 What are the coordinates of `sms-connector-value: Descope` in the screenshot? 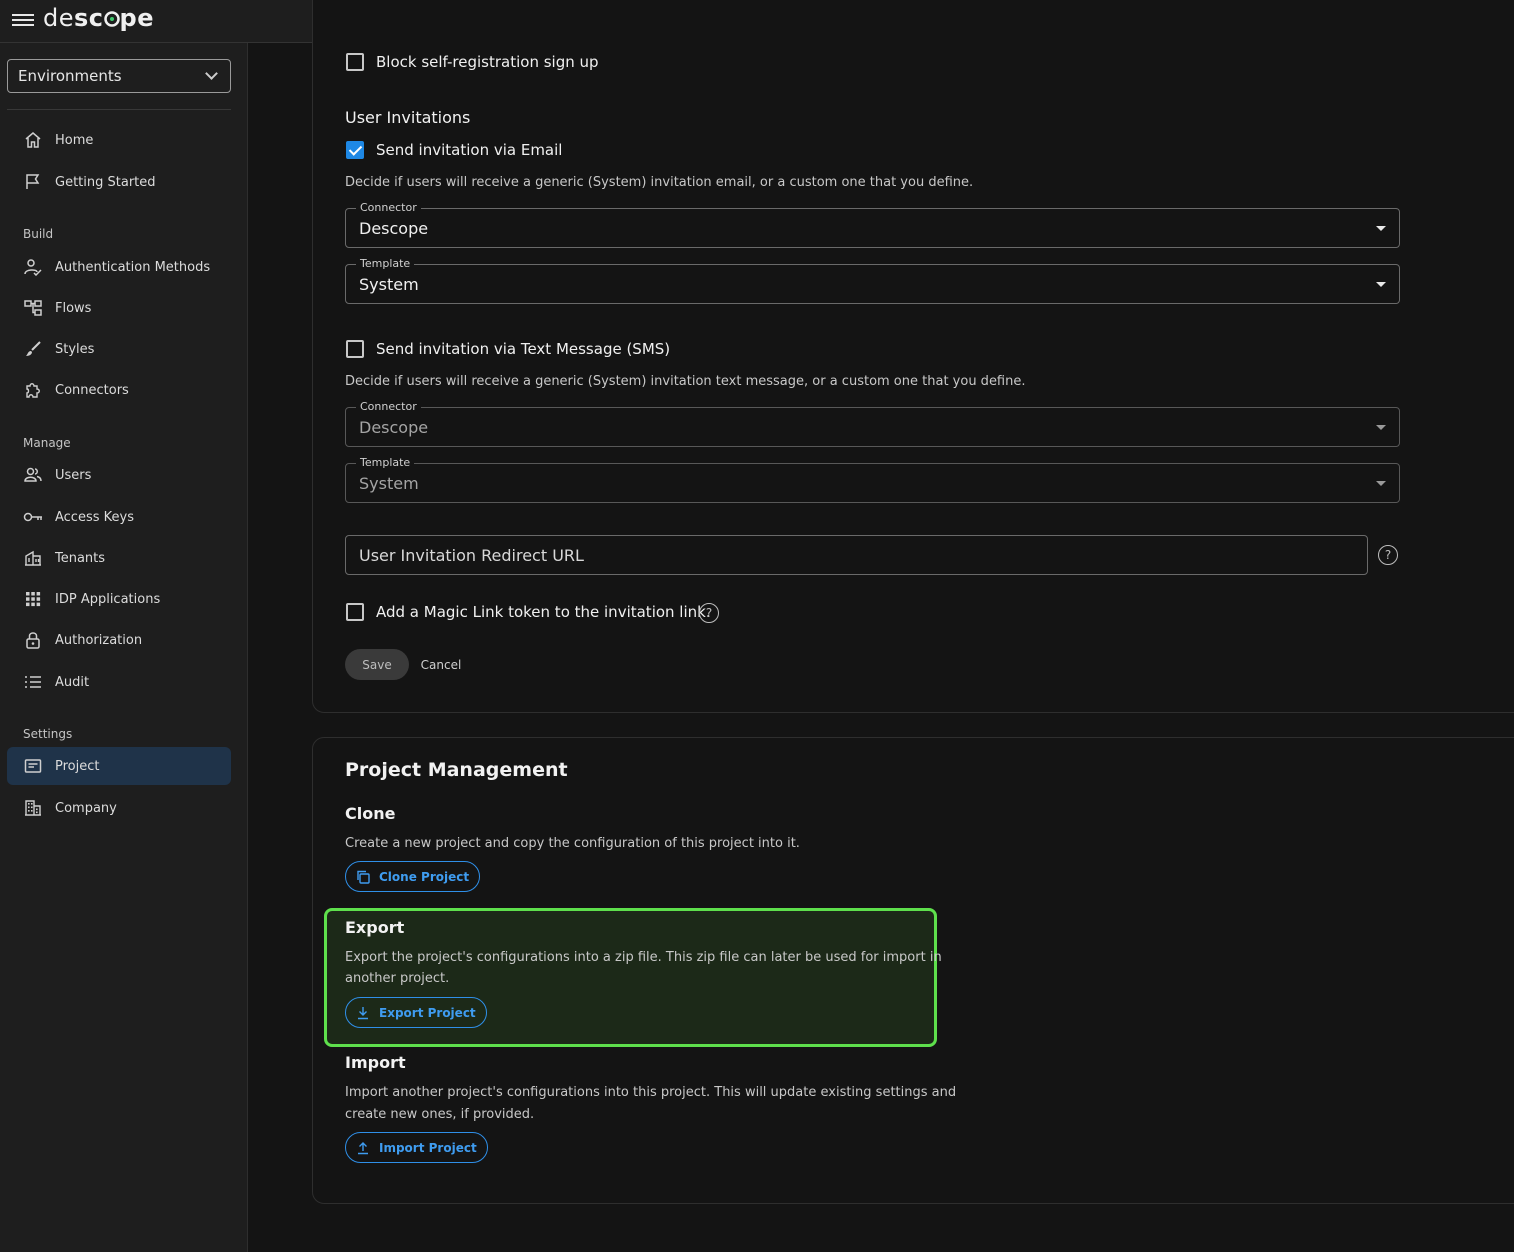 It's located at (394, 427).